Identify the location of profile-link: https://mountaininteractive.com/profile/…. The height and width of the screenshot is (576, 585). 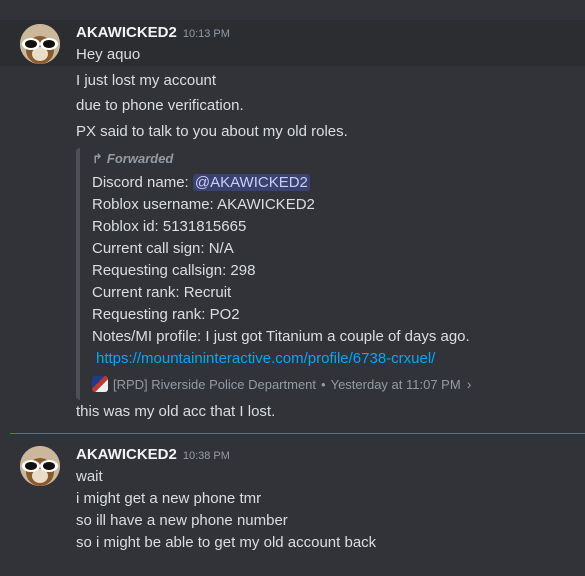
(265, 358).